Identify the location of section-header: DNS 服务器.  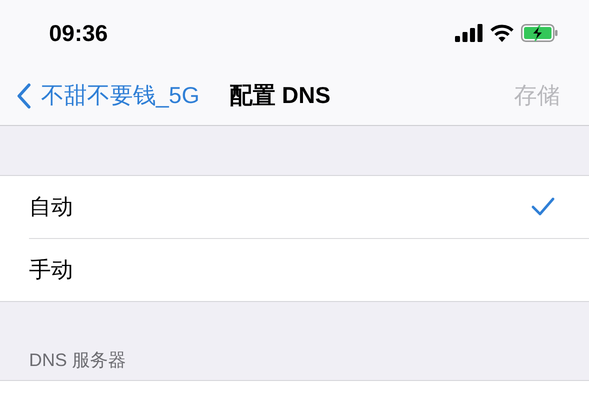
(77, 360).